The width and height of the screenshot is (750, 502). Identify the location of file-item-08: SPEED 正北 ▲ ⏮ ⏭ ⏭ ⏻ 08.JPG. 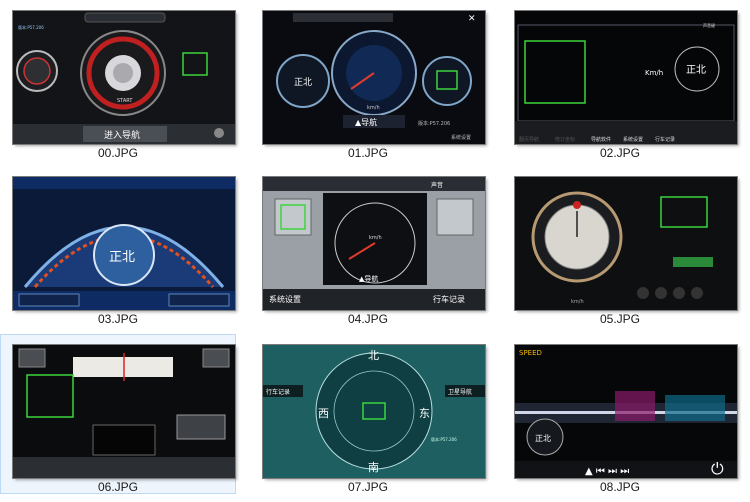
(620, 414).